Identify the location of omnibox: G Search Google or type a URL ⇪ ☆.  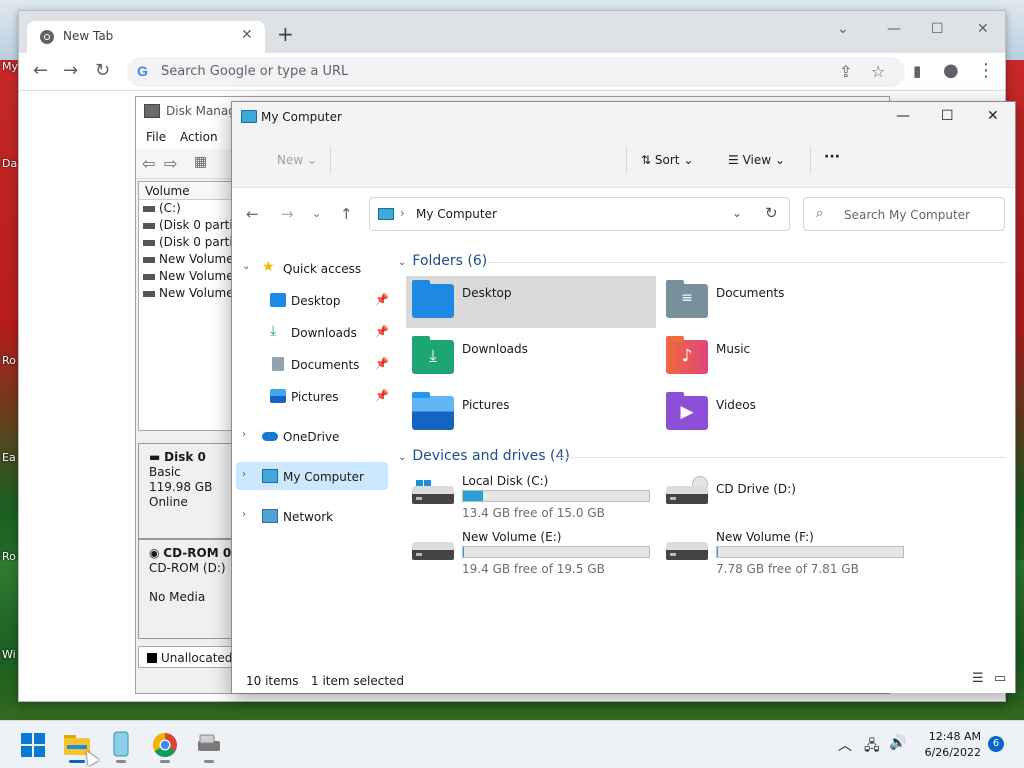
(516, 72).